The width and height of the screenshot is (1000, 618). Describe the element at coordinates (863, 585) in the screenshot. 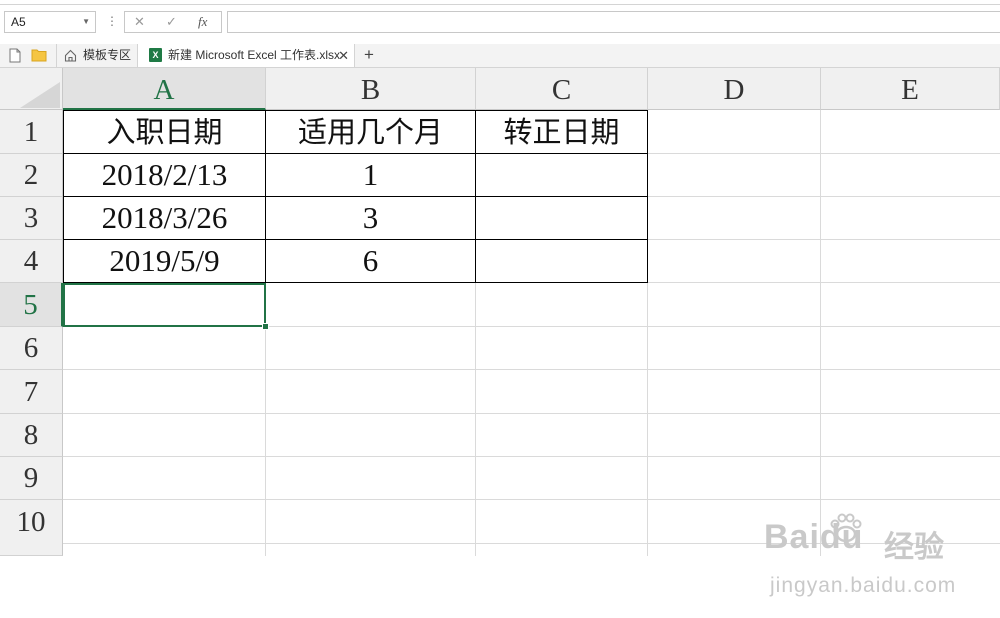

I see `watermark-url: jingyan.baidu.com` at that location.